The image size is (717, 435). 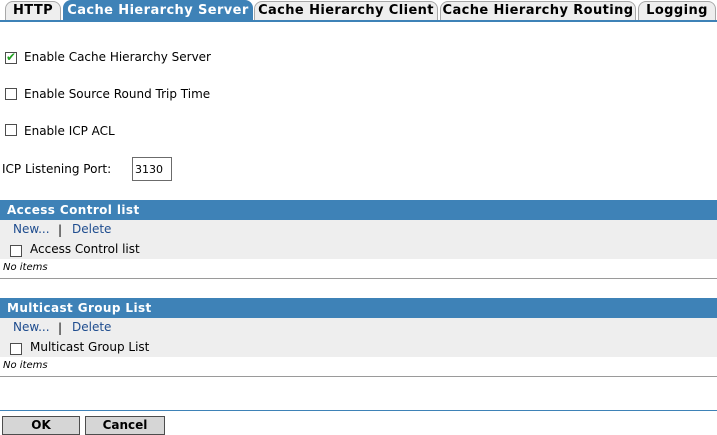 I want to click on footer-divider, so click(x=358, y=410).